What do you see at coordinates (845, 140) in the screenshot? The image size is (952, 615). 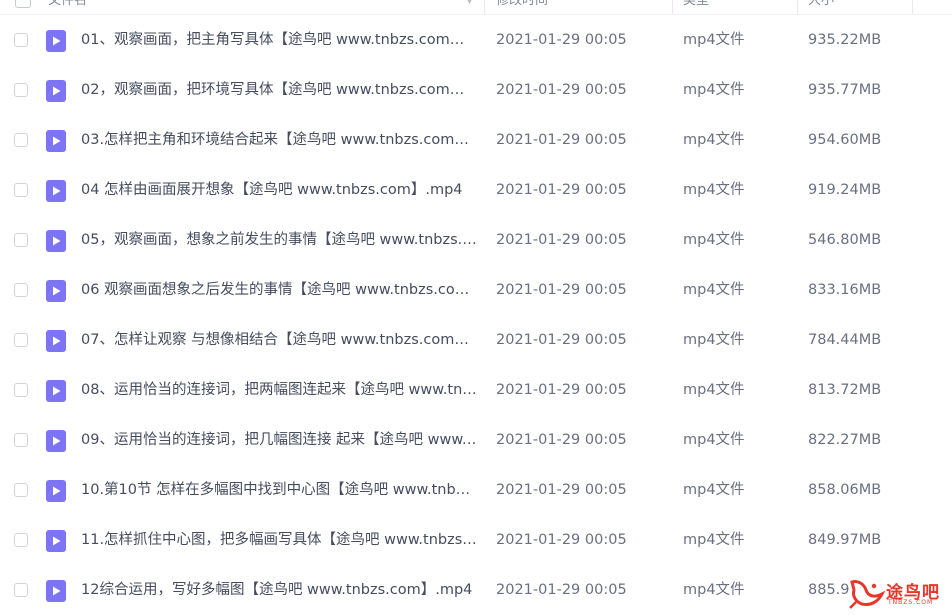 I see `file-size: 954.60MB` at bounding box center [845, 140].